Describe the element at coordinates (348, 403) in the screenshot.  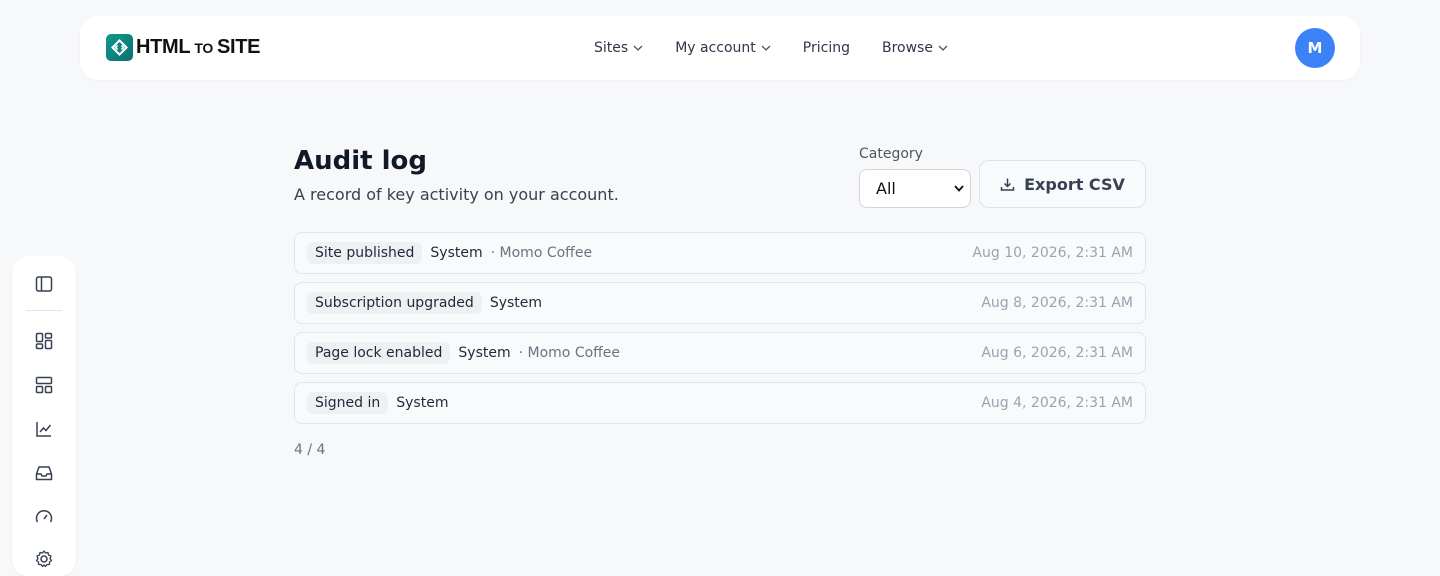
I see `event-badge: Signed in` at that location.